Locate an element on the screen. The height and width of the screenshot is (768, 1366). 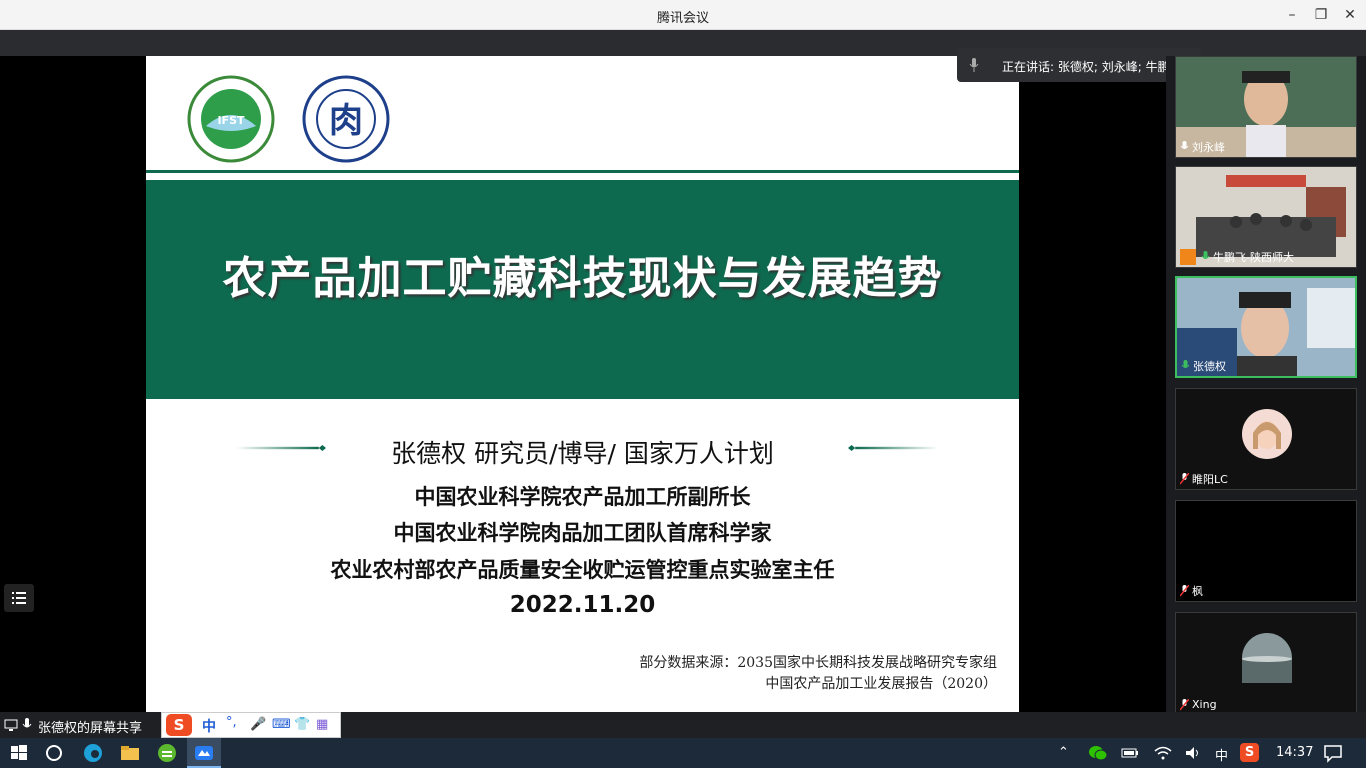
taskbar-tencent-meeting-active is located at coordinates (204, 753).